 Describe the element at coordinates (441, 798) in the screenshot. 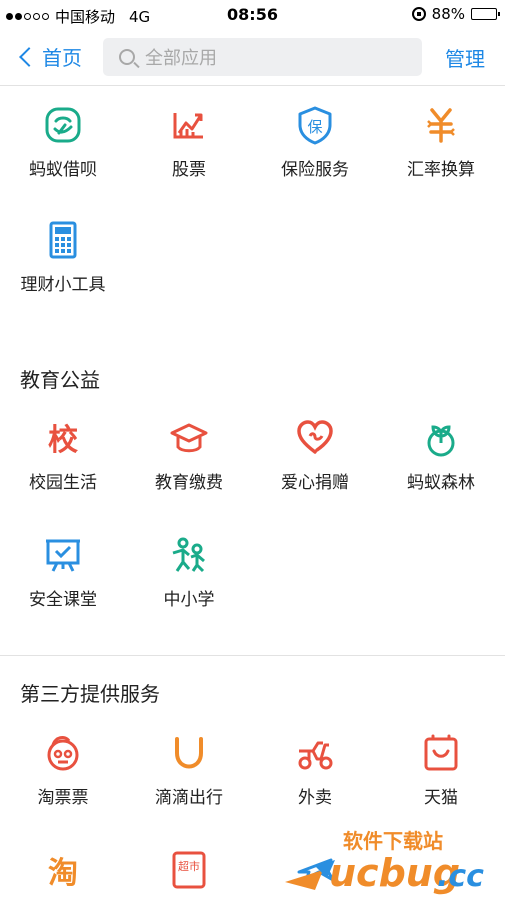

I see `app-label: 天猫` at that location.